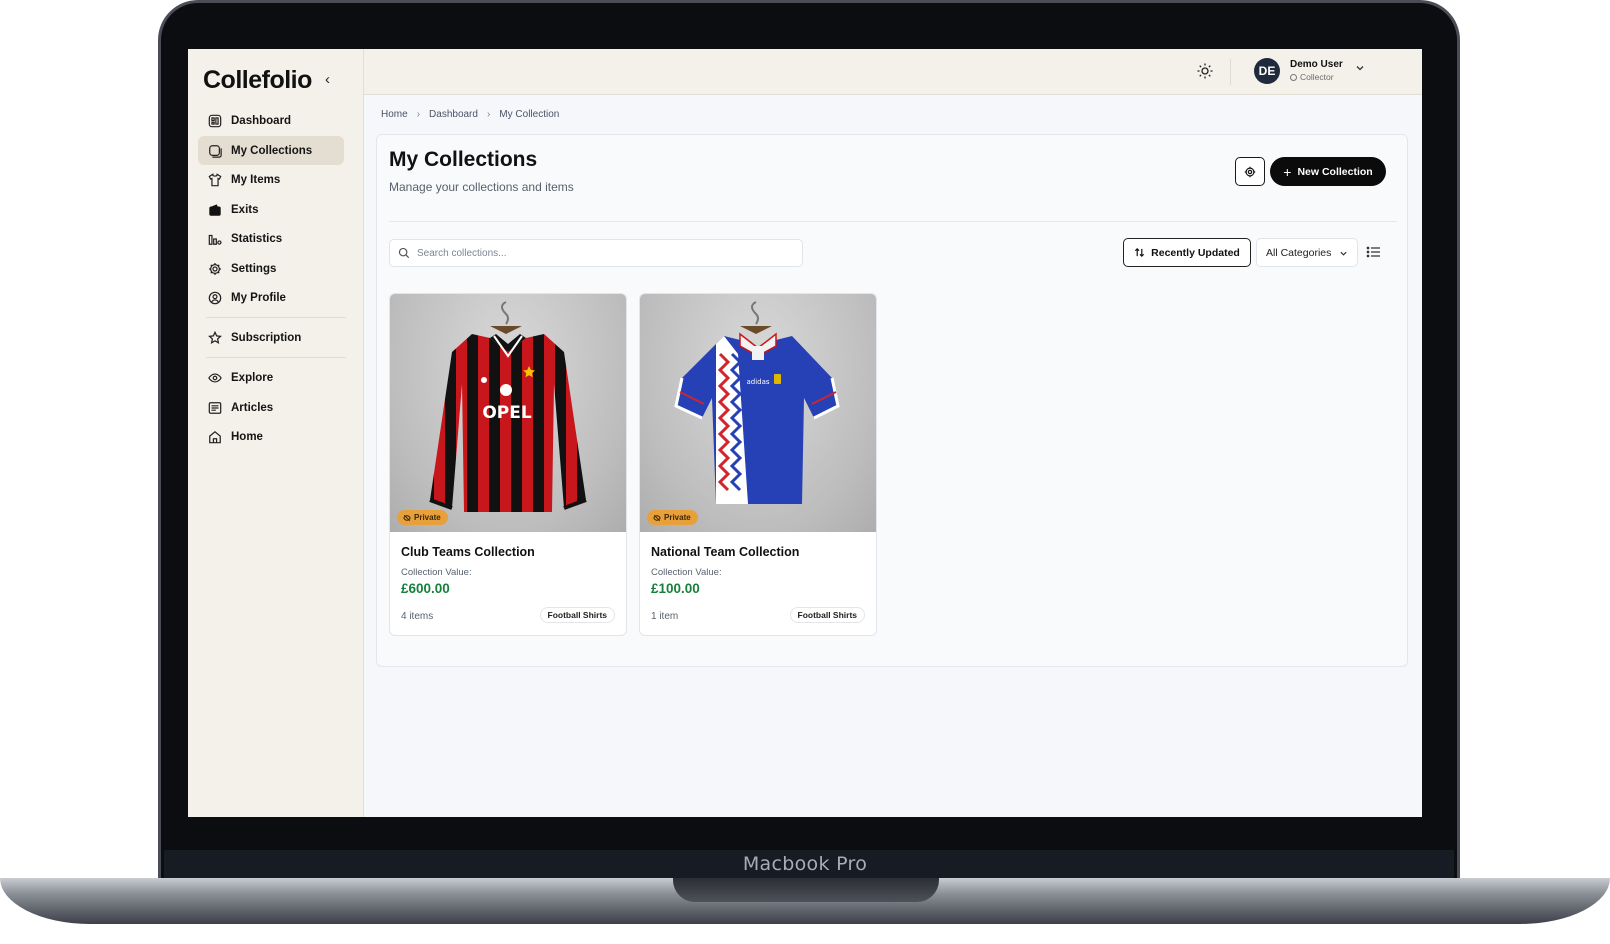 Image resolution: width=1610 pixels, height=944 pixels. I want to click on sort-arrows-icon, so click(1140, 252).